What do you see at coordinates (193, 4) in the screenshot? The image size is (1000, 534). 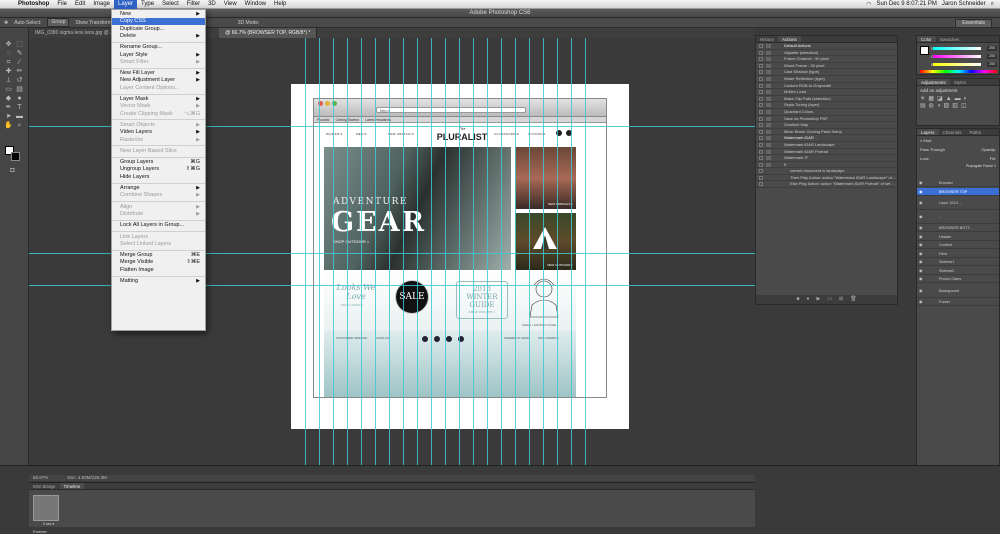 I see `menu-filter: Filter` at bounding box center [193, 4].